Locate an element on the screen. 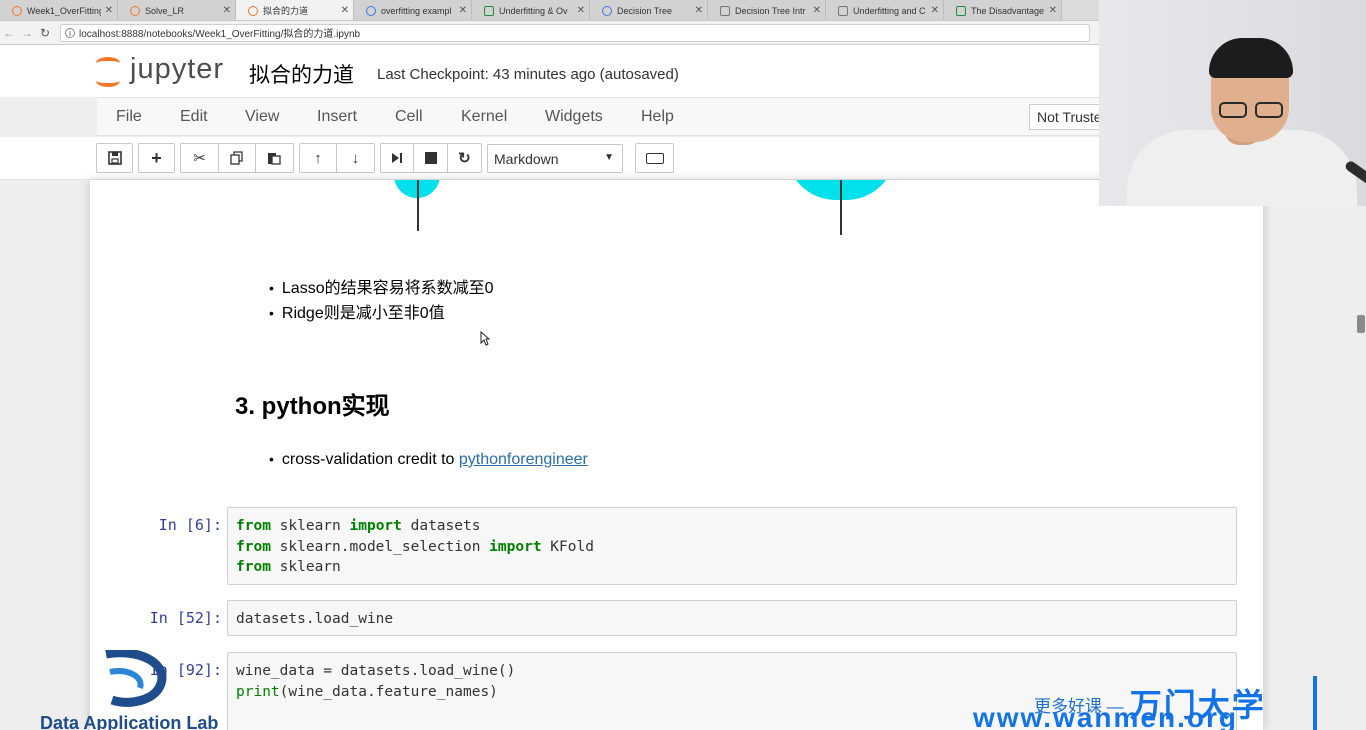  step-forward-icon is located at coordinates (397, 158).